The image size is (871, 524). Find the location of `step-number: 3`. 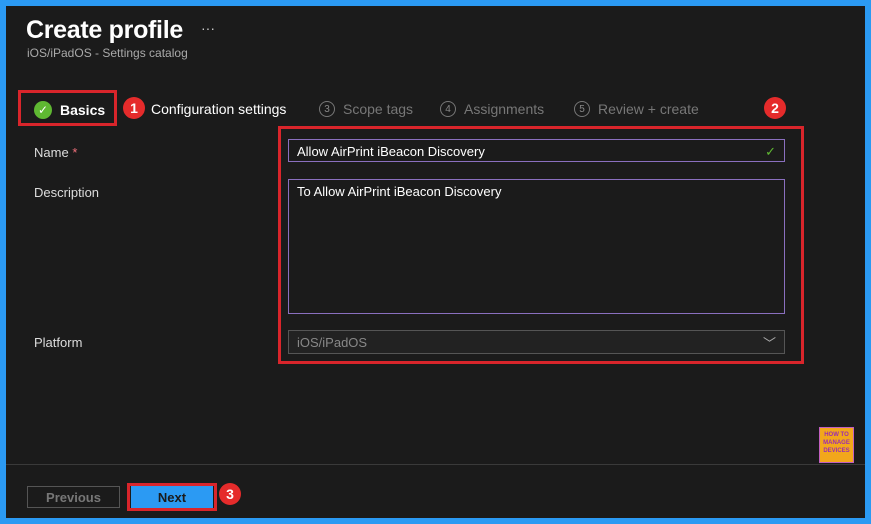

step-number: 3 is located at coordinates (327, 109).